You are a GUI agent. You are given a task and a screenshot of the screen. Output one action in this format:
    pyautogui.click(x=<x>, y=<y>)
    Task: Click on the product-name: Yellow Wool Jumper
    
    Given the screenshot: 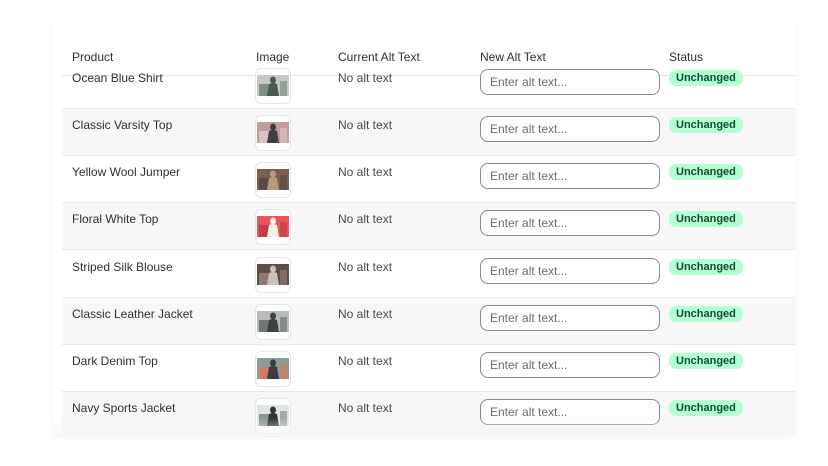 What is the action you would take?
    pyautogui.click(x=126, y=172)
    